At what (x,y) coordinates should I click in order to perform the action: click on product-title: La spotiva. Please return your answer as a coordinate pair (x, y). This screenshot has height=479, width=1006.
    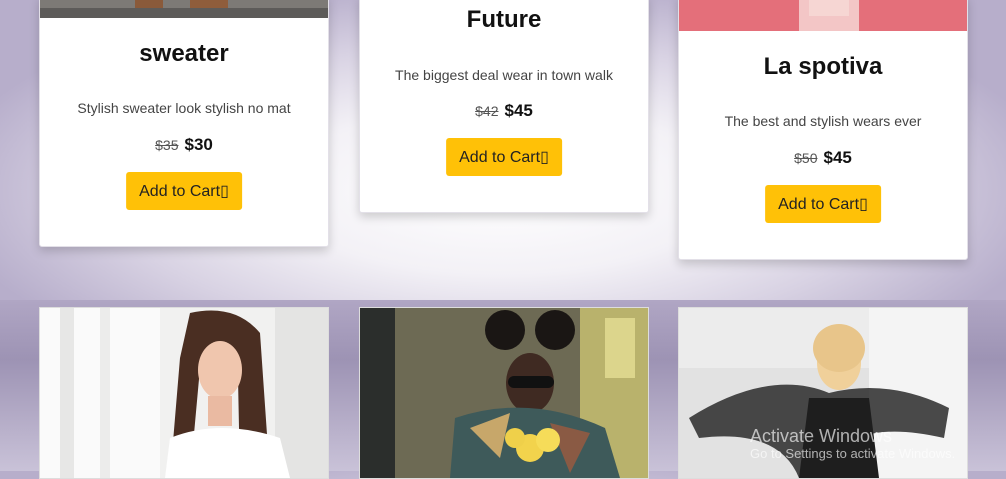
    Looking at the image, I should click on (823, 66).